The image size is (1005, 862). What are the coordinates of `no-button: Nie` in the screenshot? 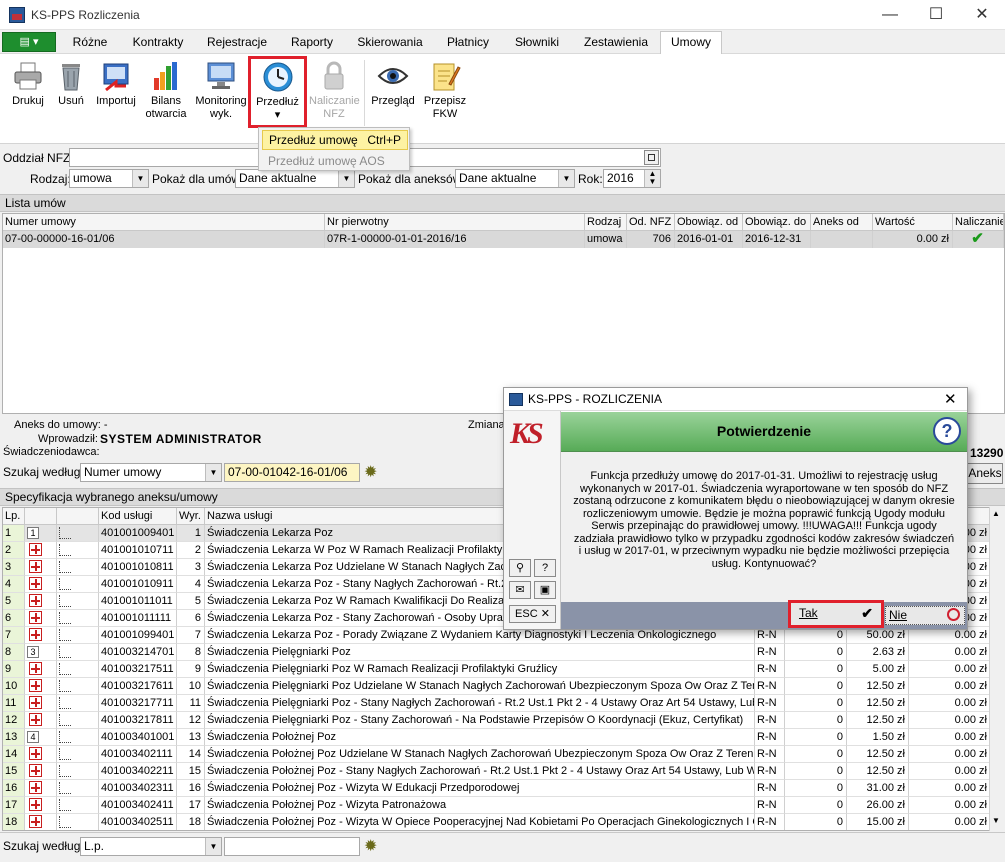 It's located at (925, 615).